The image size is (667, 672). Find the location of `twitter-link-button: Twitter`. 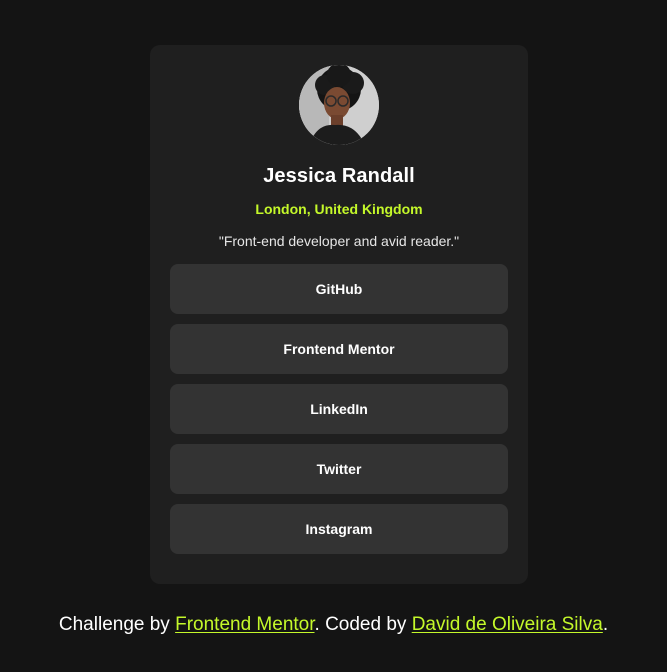

twitter-link-button: Twitter is located at coordinates (339, 469).